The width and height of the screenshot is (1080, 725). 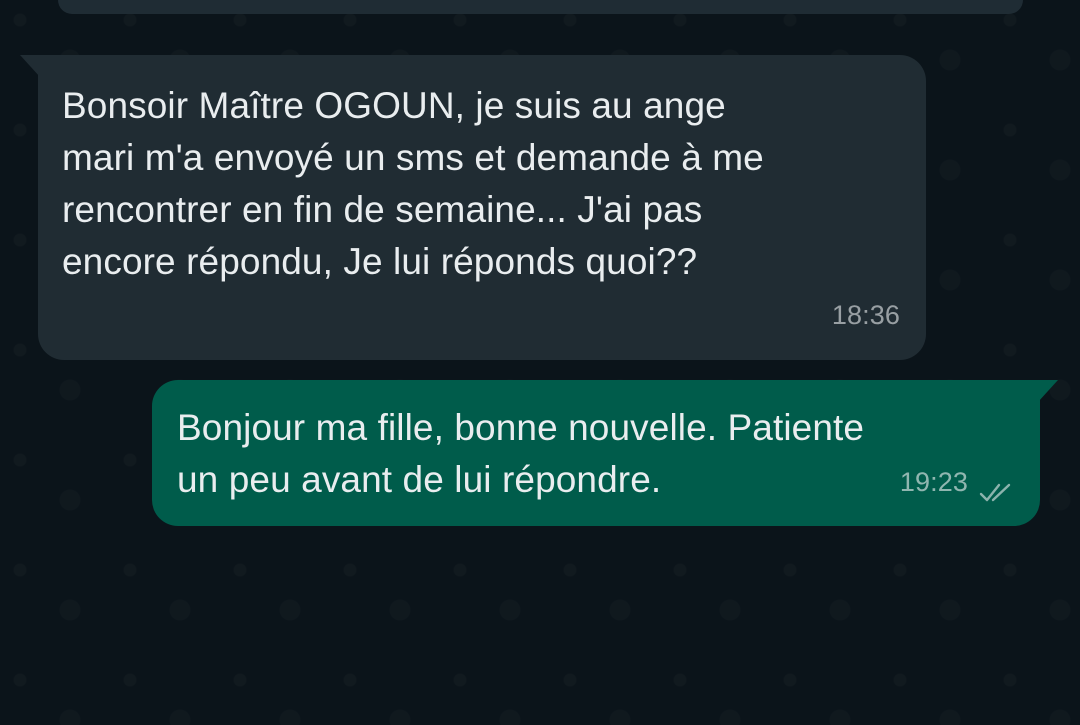 I want to click on outgoing-message-meta: 19:23, so click(x=959, y=482).